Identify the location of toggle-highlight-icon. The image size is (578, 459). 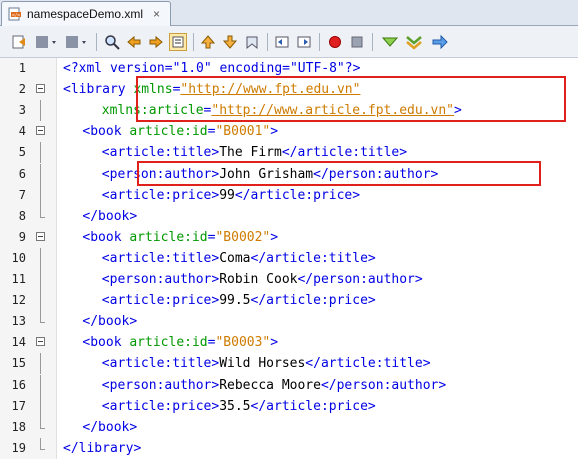
(178, 42).